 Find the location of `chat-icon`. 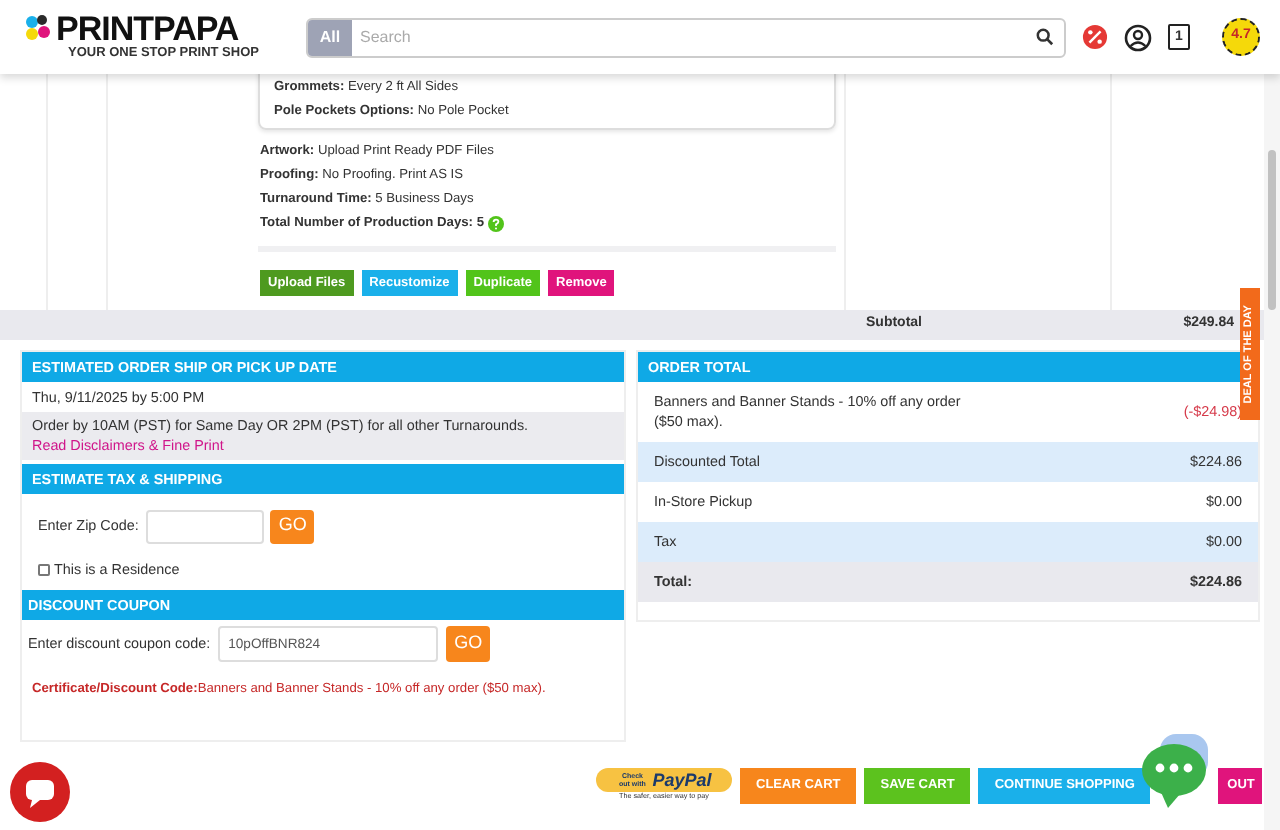

chat-icon is located at coordinates (40, 792).